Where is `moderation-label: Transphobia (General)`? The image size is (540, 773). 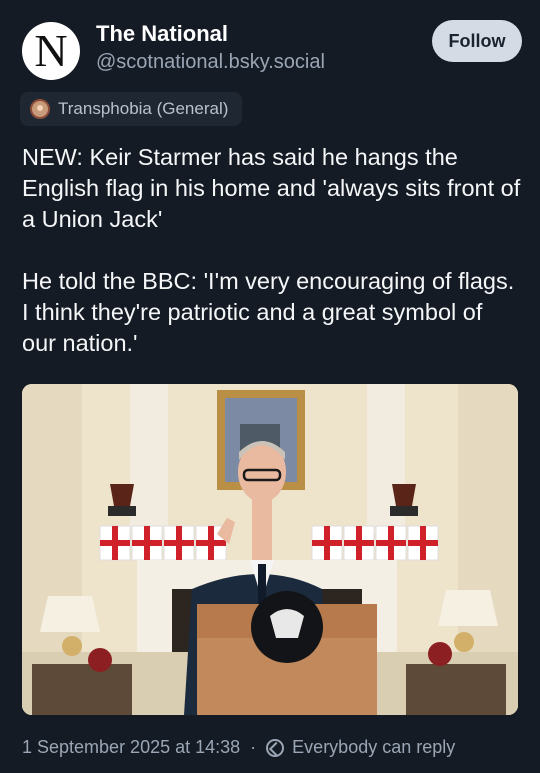
moderation-label: Transphobia (General) is located at coordinates (131, 109).